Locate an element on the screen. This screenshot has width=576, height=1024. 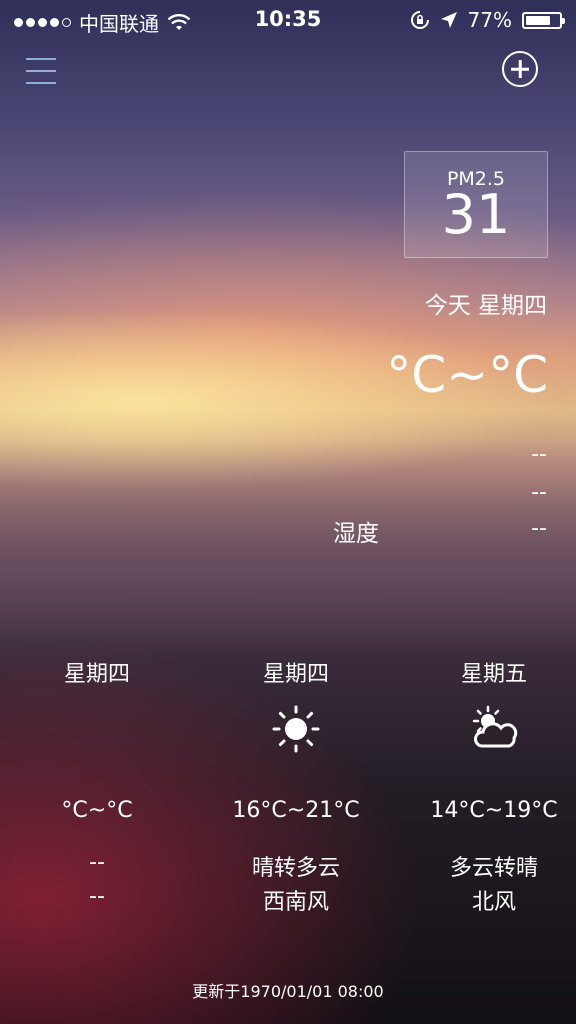
today-detail-line-1: -- is located at coordinates (539, 454).